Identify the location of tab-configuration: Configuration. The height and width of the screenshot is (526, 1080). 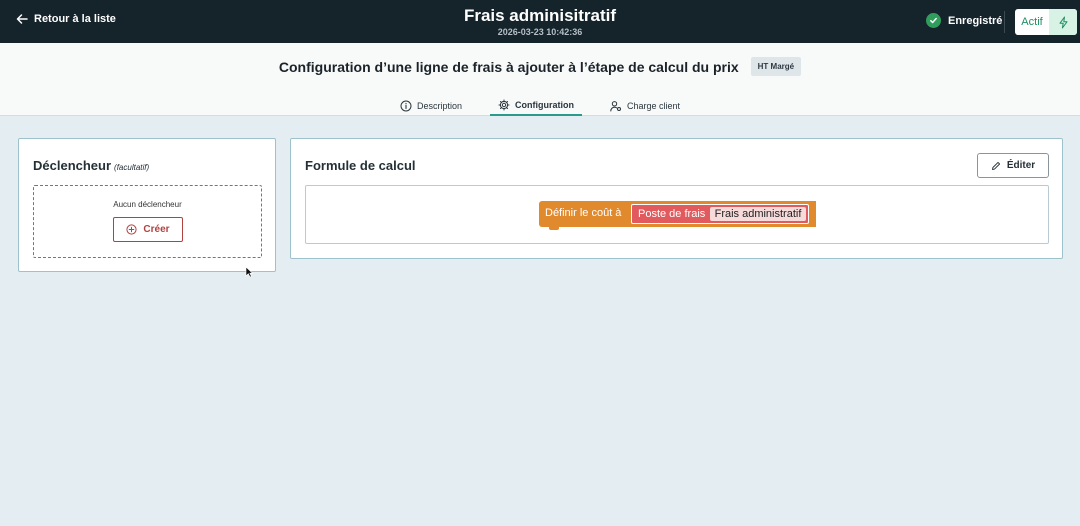
(536, 105).